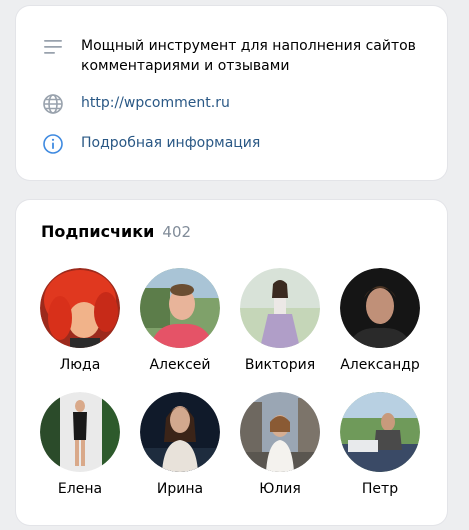 The height and width of the screenshot is (530, 469). Describe the element at coordinates (98, 231) in the screenshot. I see `followers-title: Подписчики` at that location.